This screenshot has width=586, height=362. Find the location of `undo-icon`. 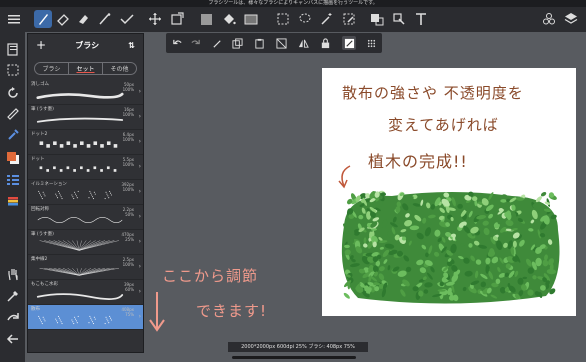

undo-icon is located at coordinates (177, 43).